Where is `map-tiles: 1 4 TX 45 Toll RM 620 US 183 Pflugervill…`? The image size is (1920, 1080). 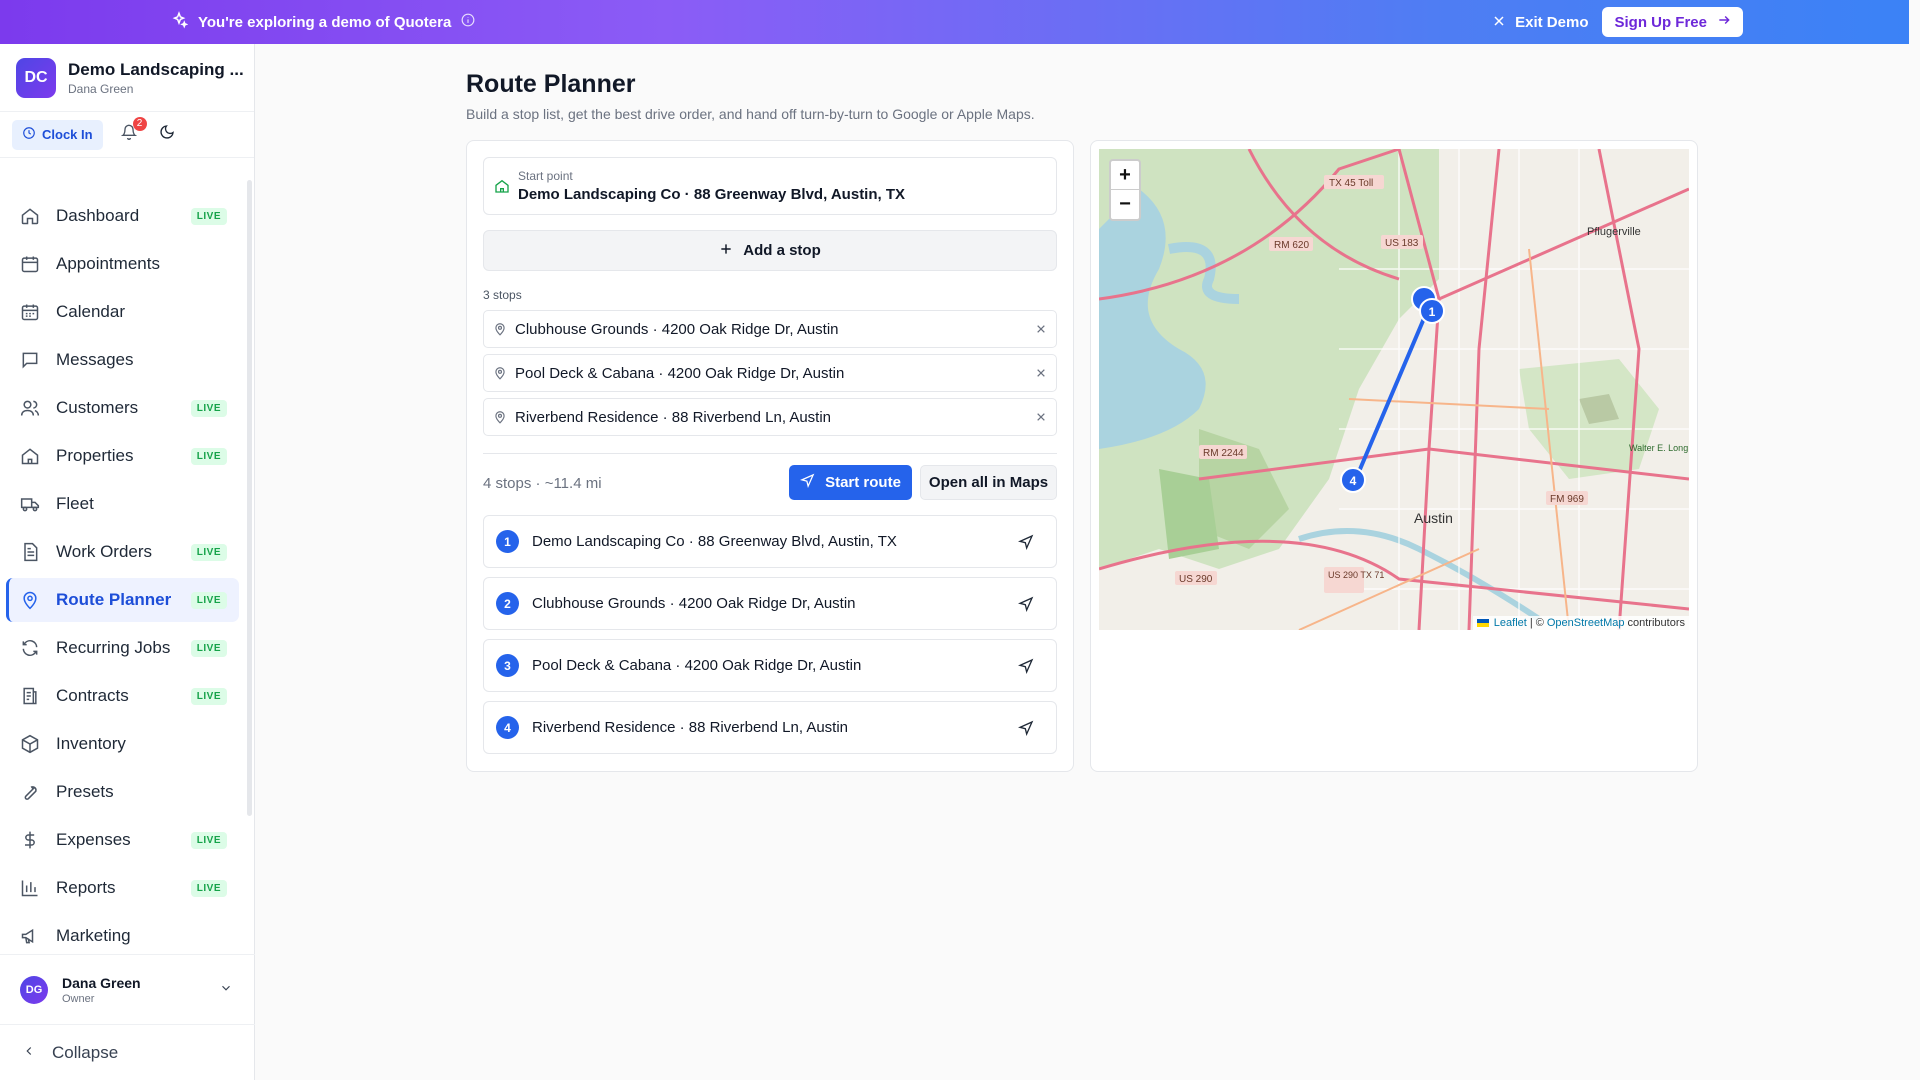
map-tiles: 1 4 TX 45 Toll RM 620 US 183 Pflugervill… is located at coordinates (1394, 389).